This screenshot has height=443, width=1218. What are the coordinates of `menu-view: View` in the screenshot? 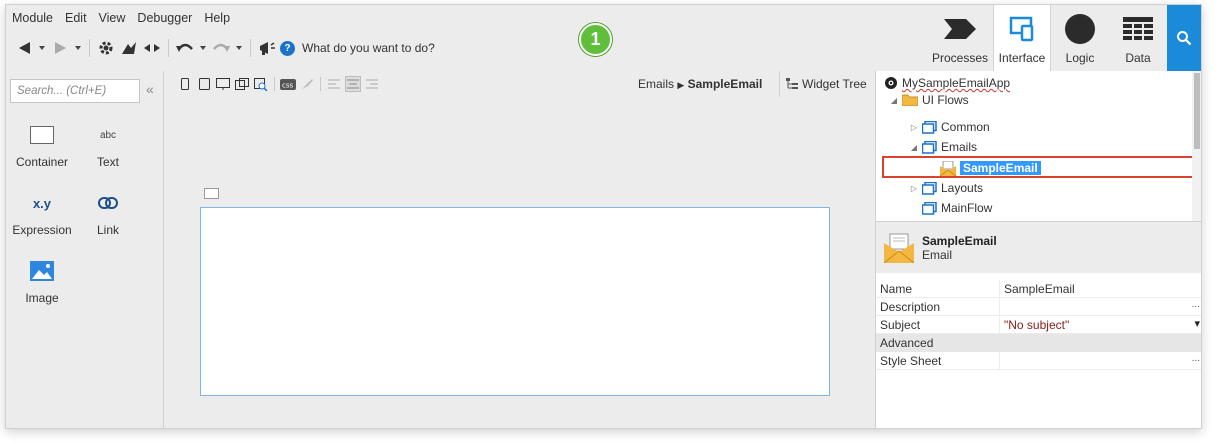 It's located at (112, 18).